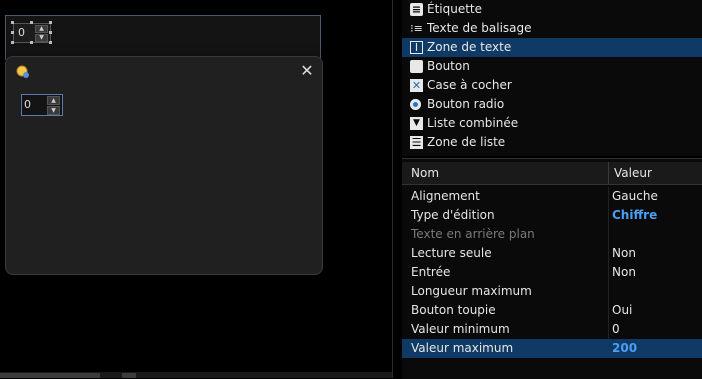 The width and height of the screenshot is (702, 379). Describe the element at coordinates (453, 215) in the screenshot. I see `property-name: Type d'édition` at that location.